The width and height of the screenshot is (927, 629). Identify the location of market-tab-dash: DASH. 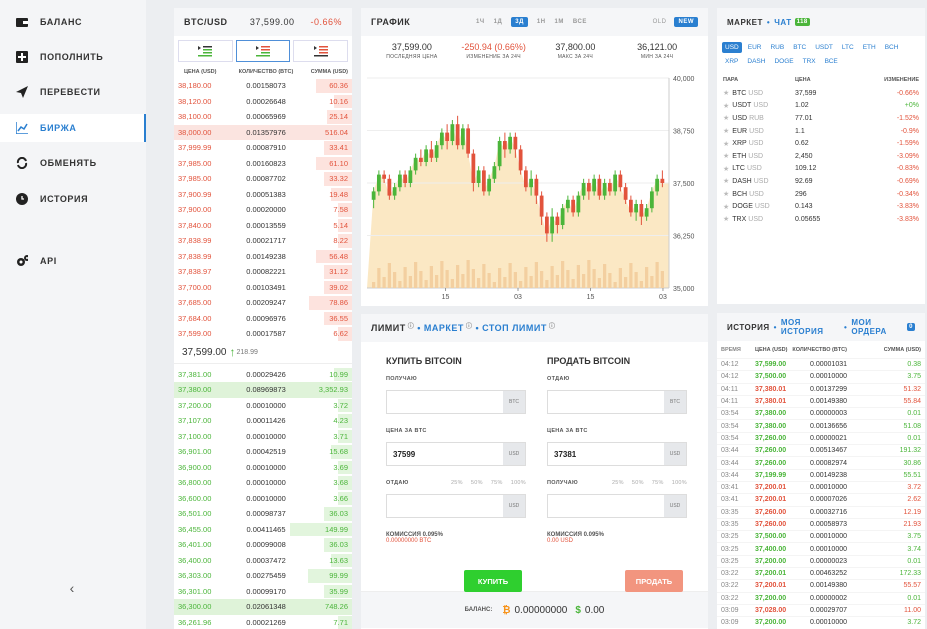
(756, 61).